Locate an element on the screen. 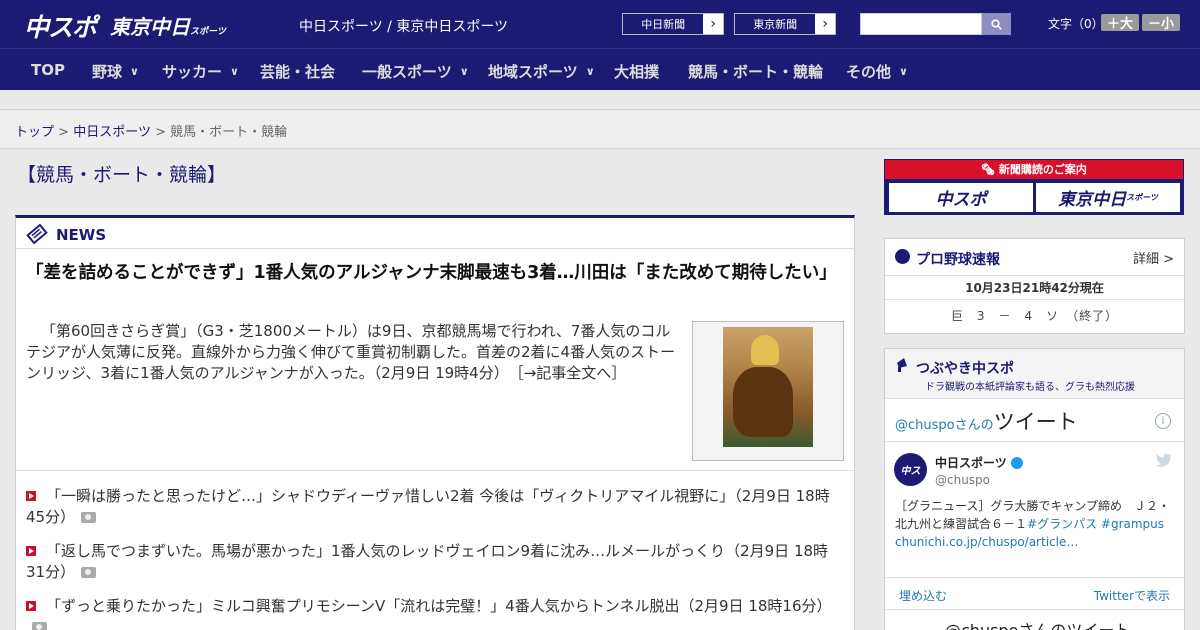  search-button is located at coordinates (996, 24).